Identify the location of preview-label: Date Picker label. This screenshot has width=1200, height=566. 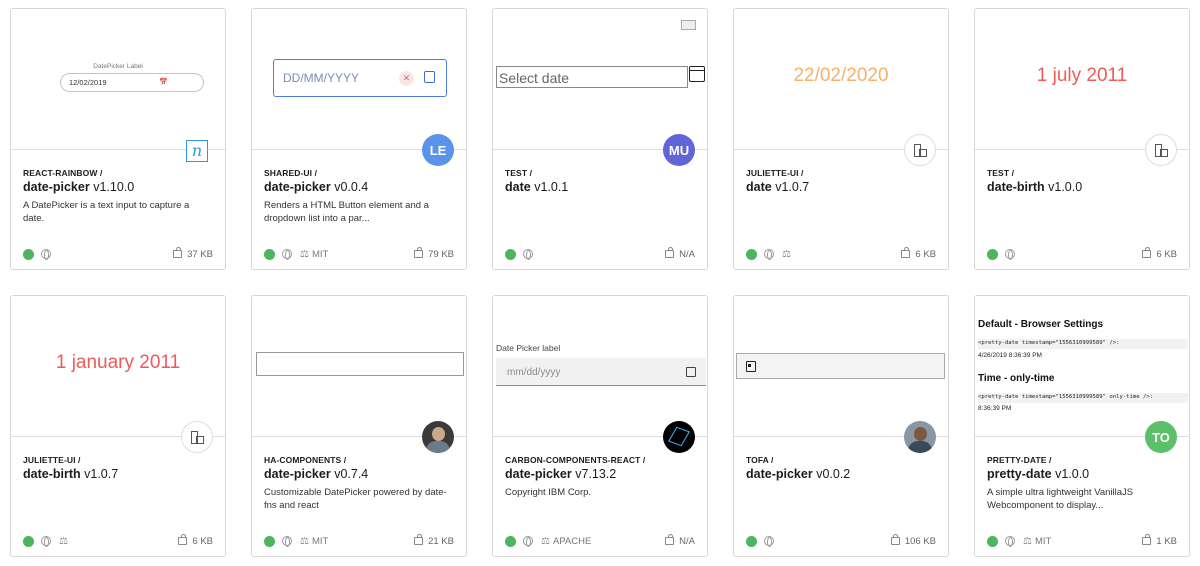
(528, 348).